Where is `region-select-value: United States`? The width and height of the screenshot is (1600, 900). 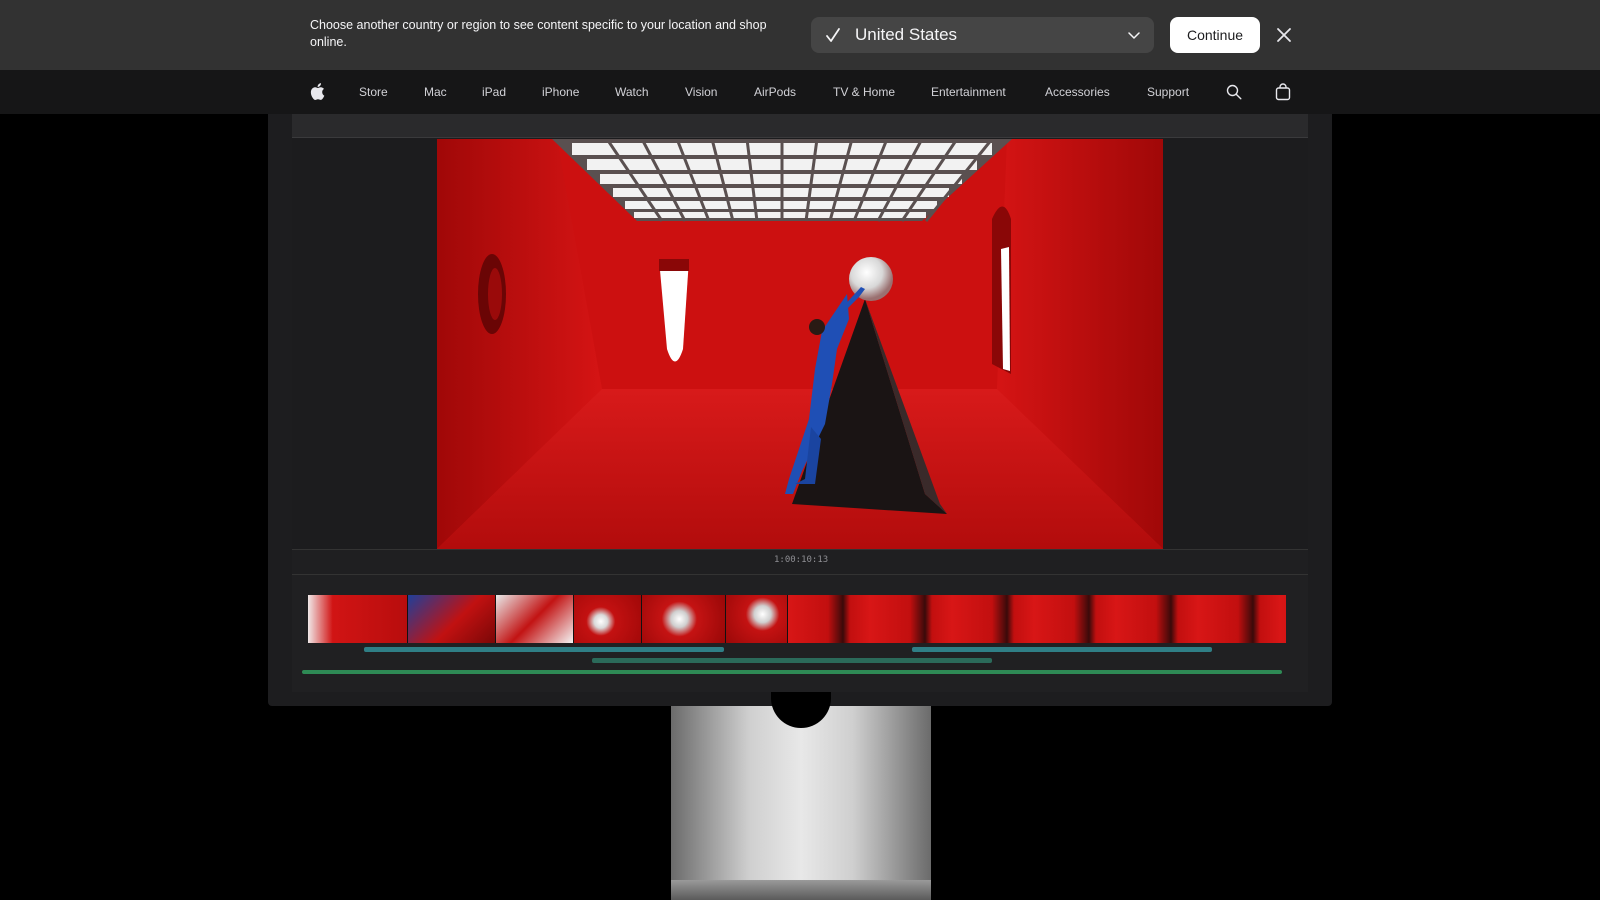 region-select-value: United States is located at coordinates (906, 34).